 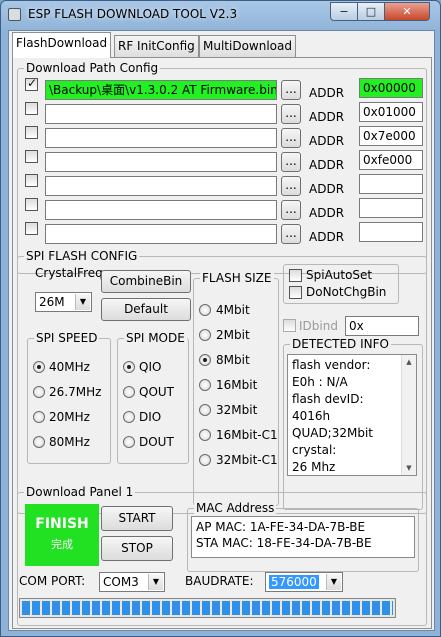 I want to click on radio-spi-speed-40mhz, so click(x=39, y=367).